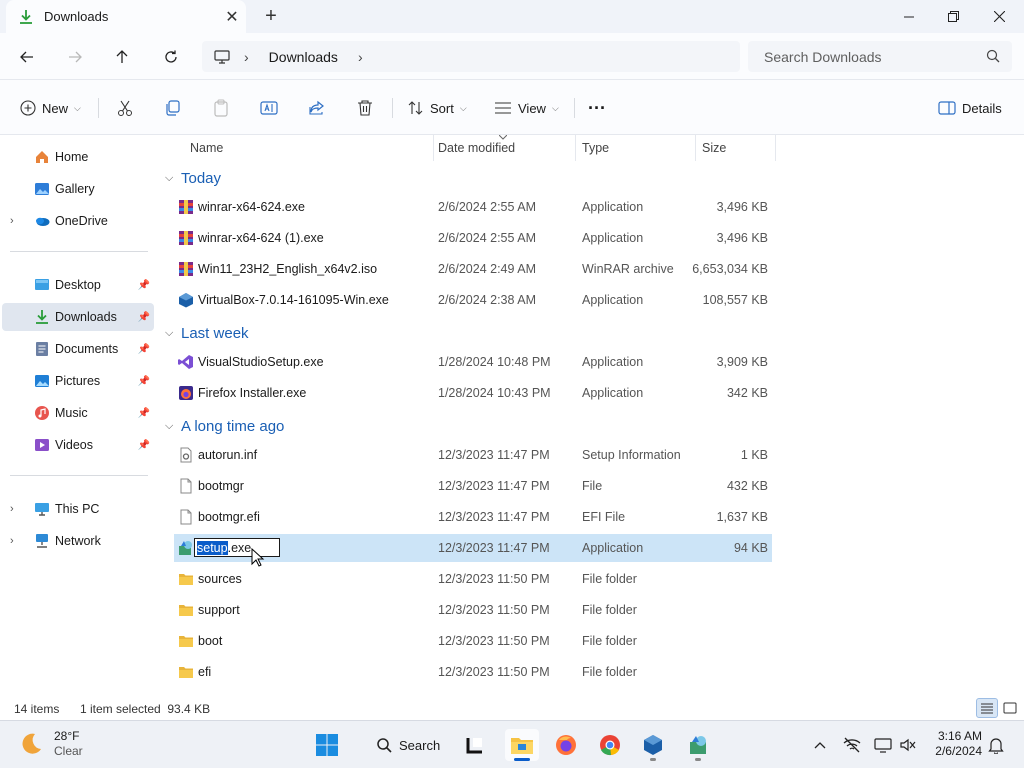 The image size is (1024, 768). Describe the element at coordinates (87, 349) in the screenshot. I see `sidebar-item-label: Documents` at that location.